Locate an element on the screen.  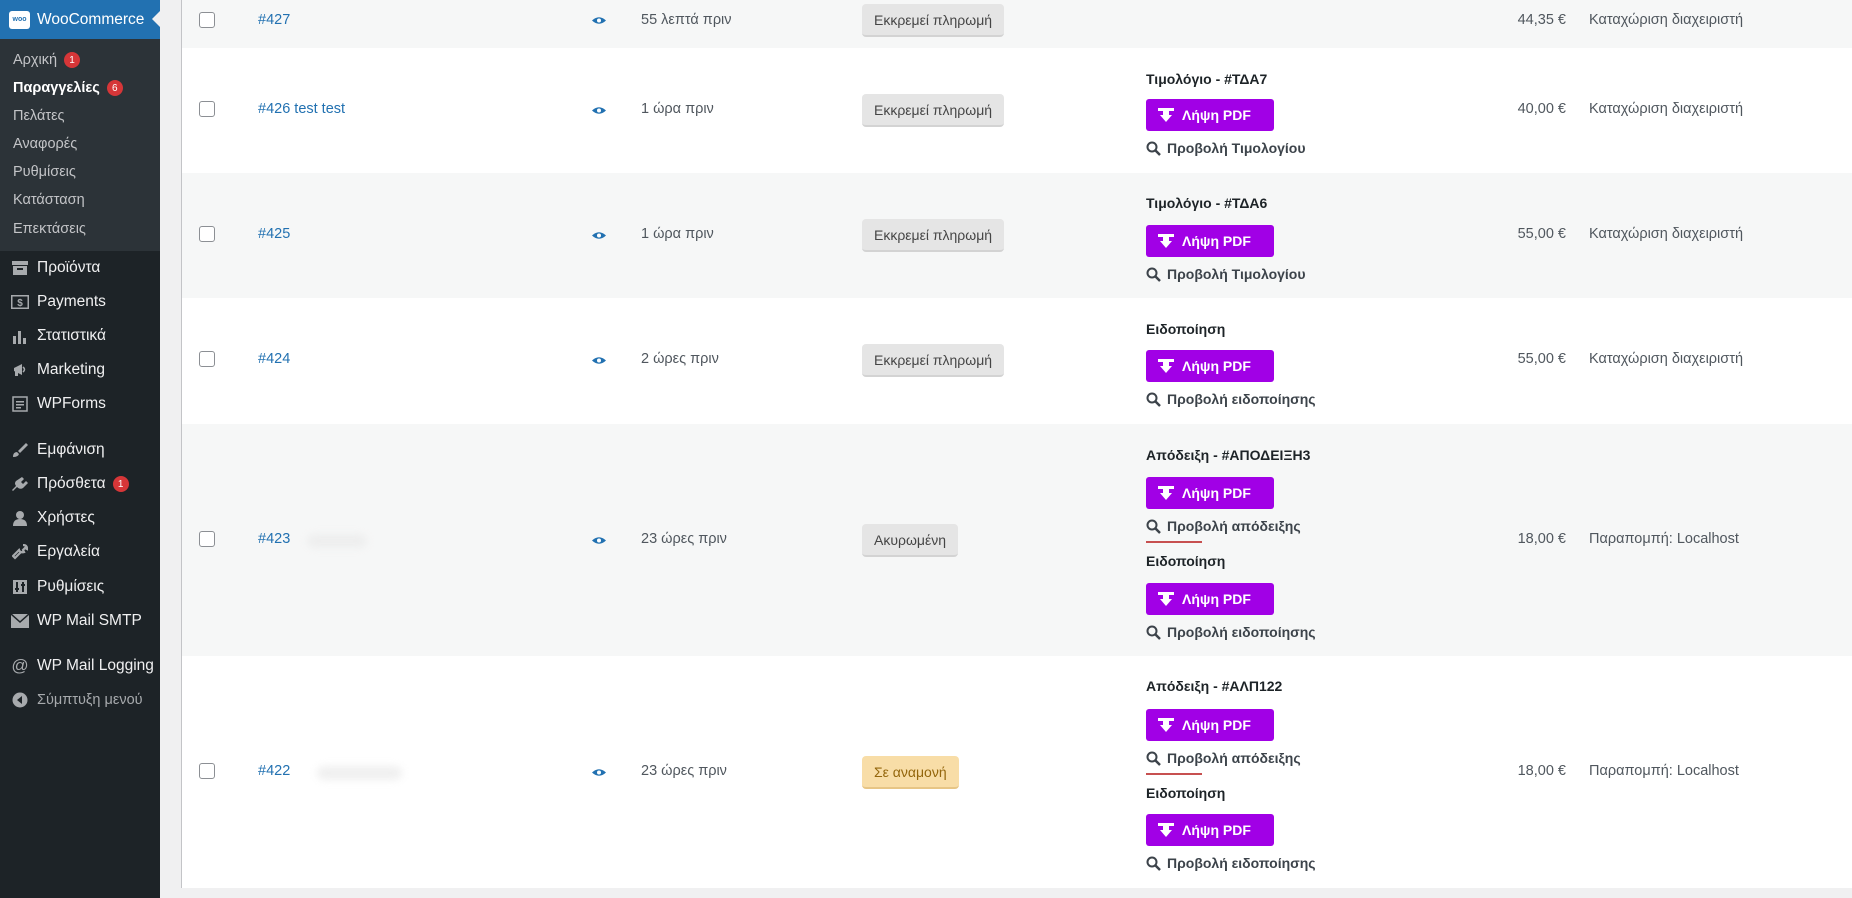
products-icon is located at coordinates (20, 268).